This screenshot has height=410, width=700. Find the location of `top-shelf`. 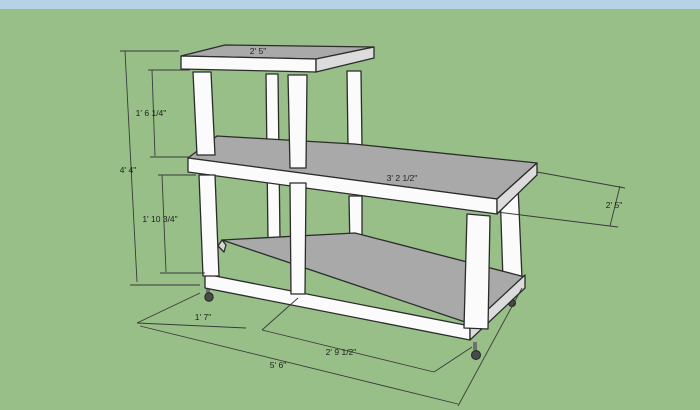

top-shelf is located at coordinates (277, 58).